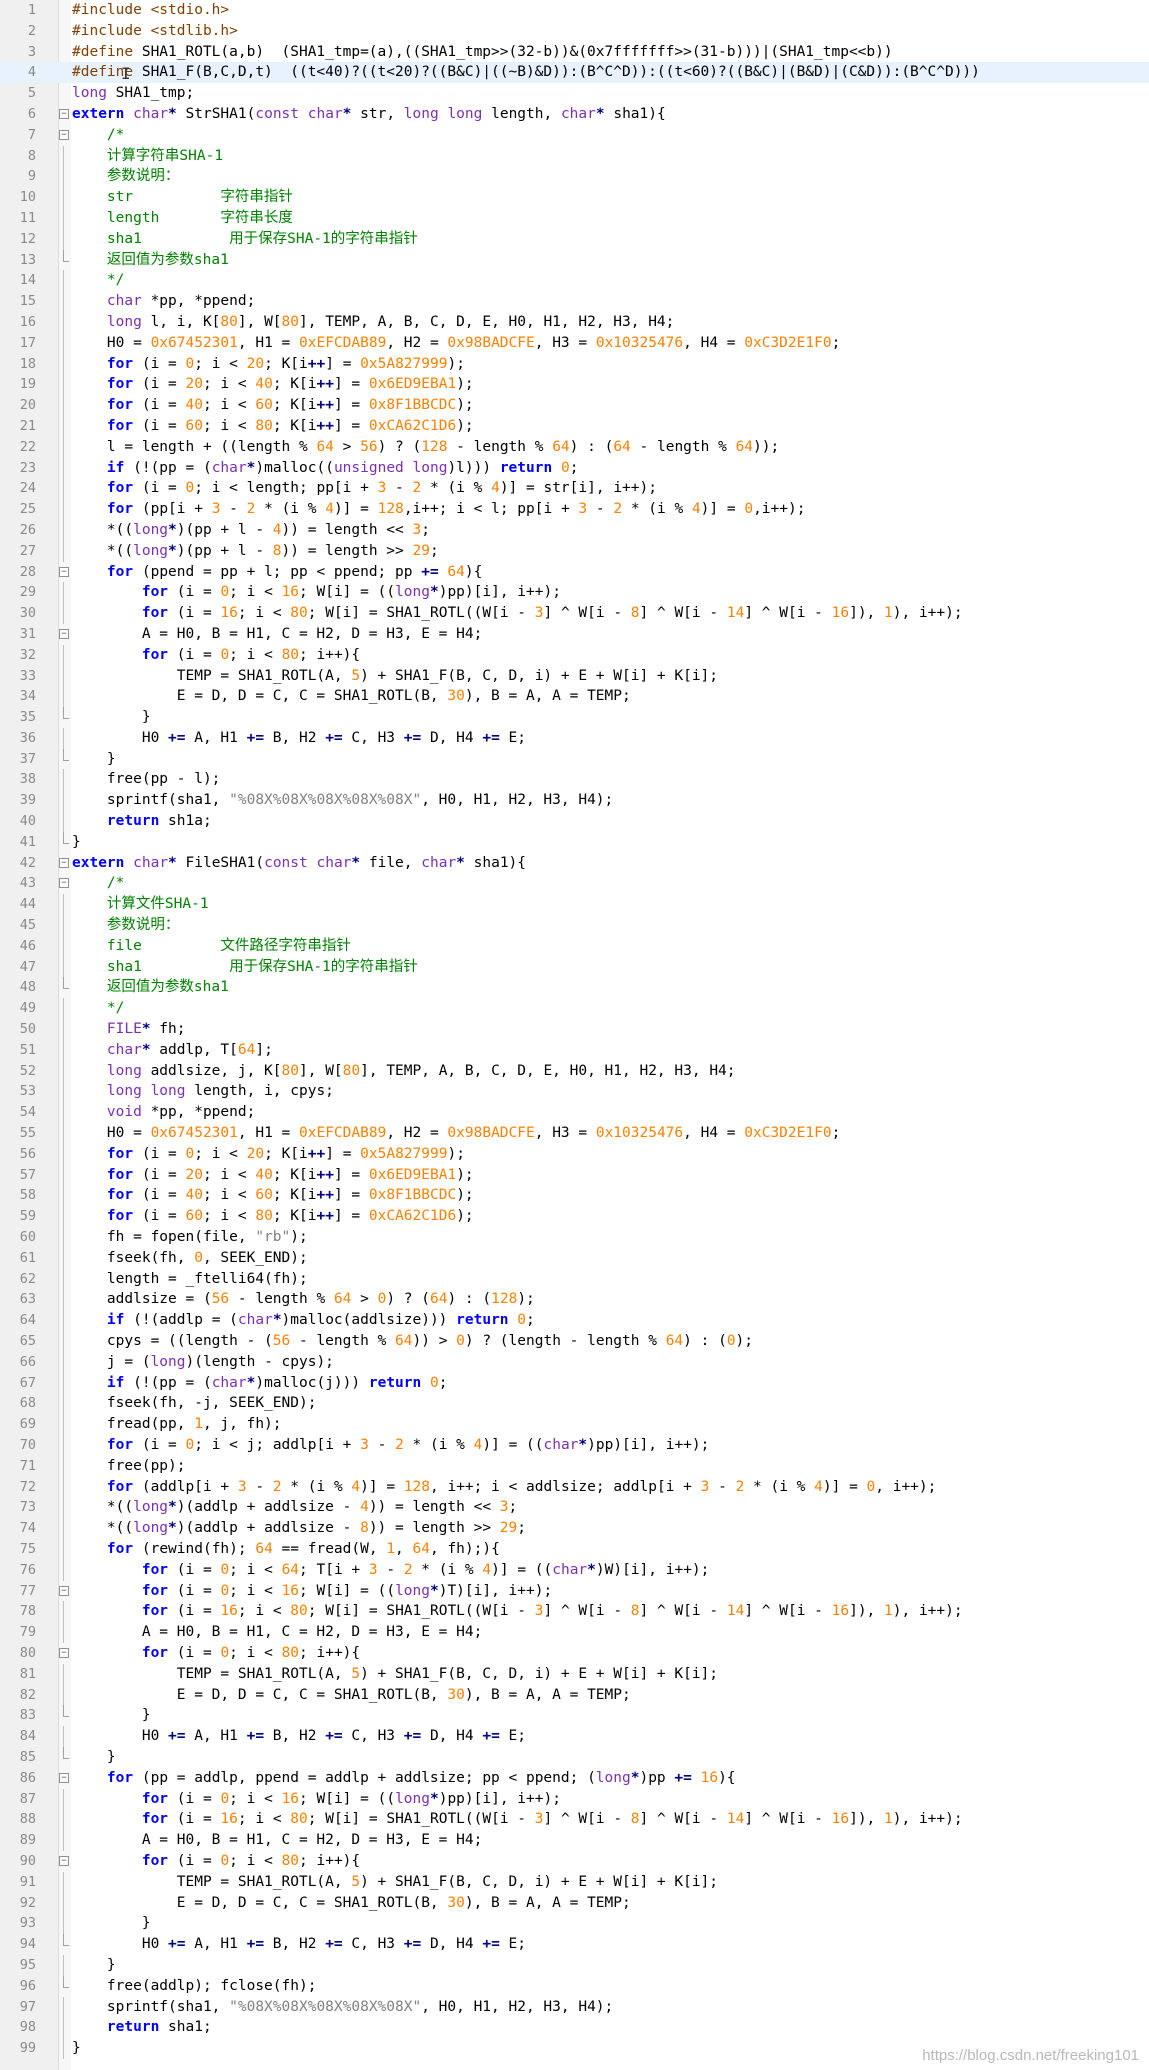 The image size is (1149, 2070). I want to click on code-line: 61 fseek(fh, 0, SEEK_END);, so click(574, 1258).